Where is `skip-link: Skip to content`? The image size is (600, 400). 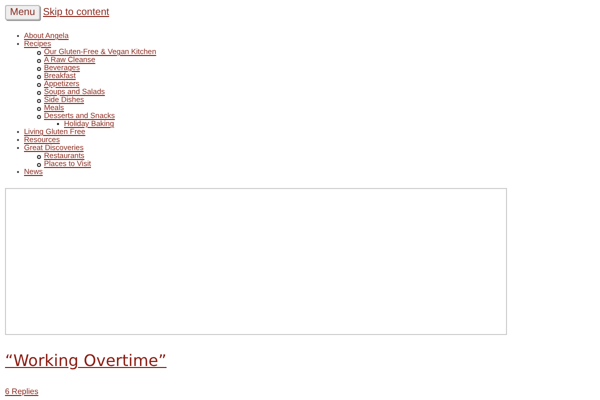 skip-link: Skip to content is located at coordinates (76, 12).